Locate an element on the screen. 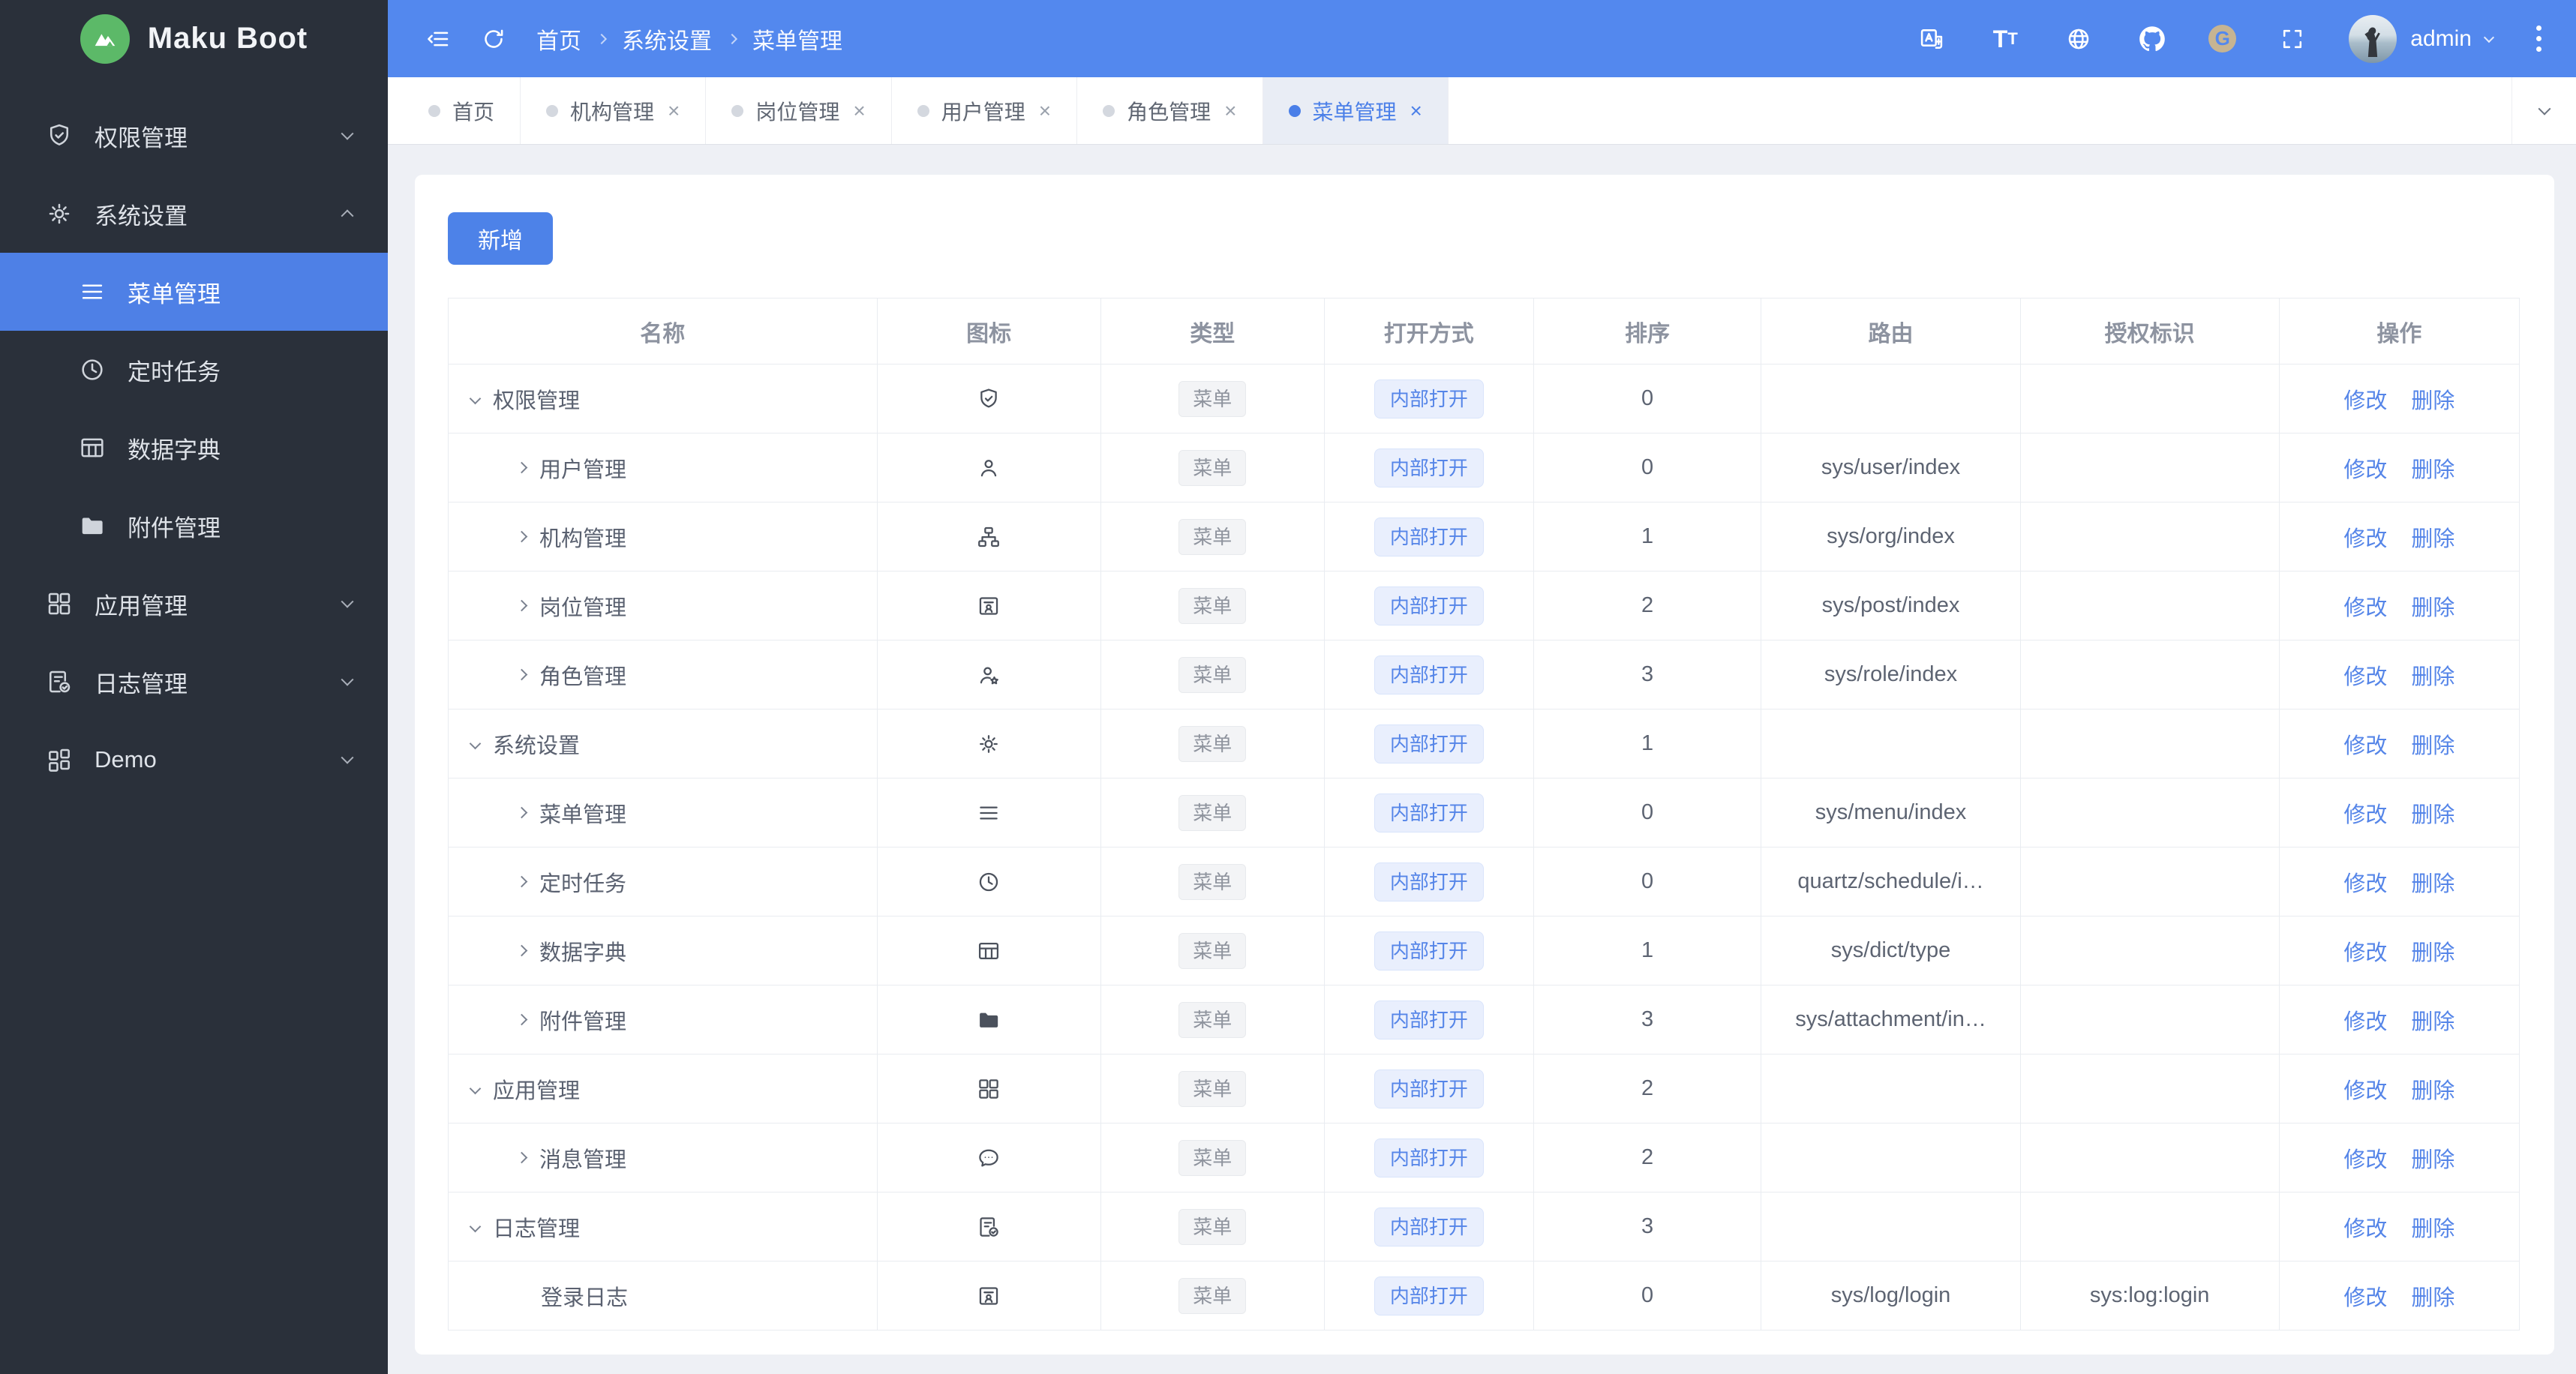 This screenshot has width=2576, height=1374. more-options-button is located at coordinates (2539, 38).